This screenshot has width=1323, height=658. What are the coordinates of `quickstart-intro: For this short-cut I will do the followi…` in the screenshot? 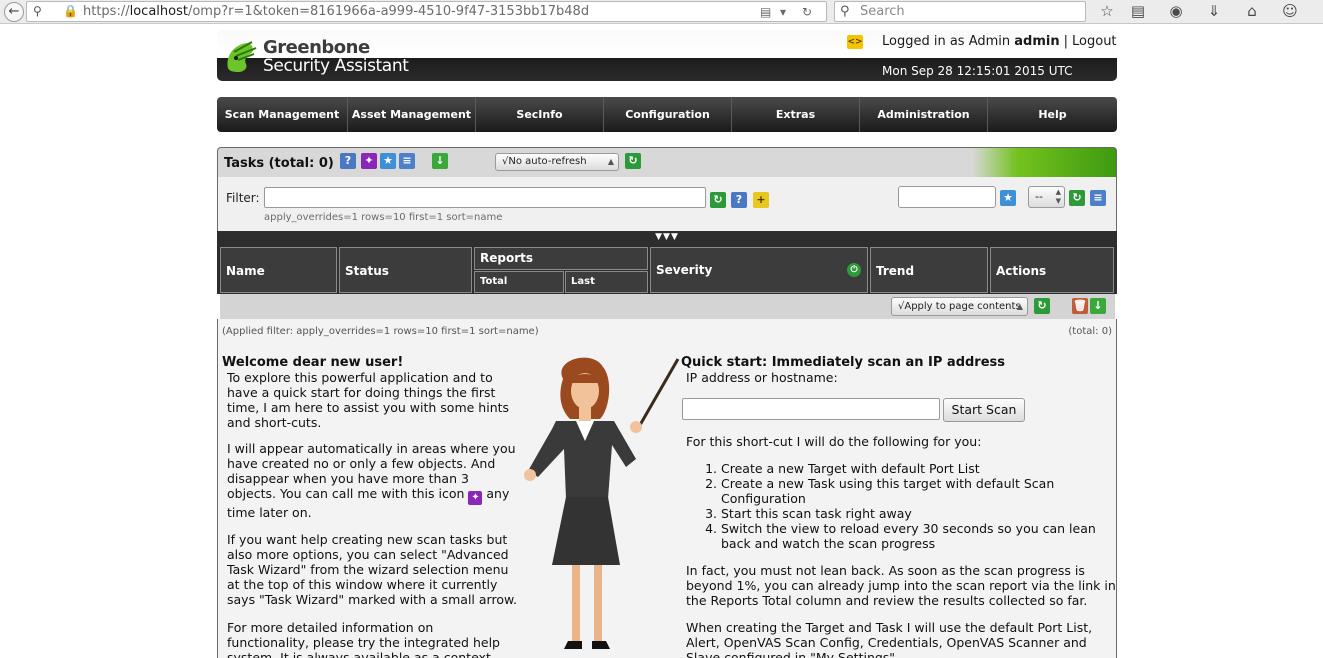 It's located at (834, 441).